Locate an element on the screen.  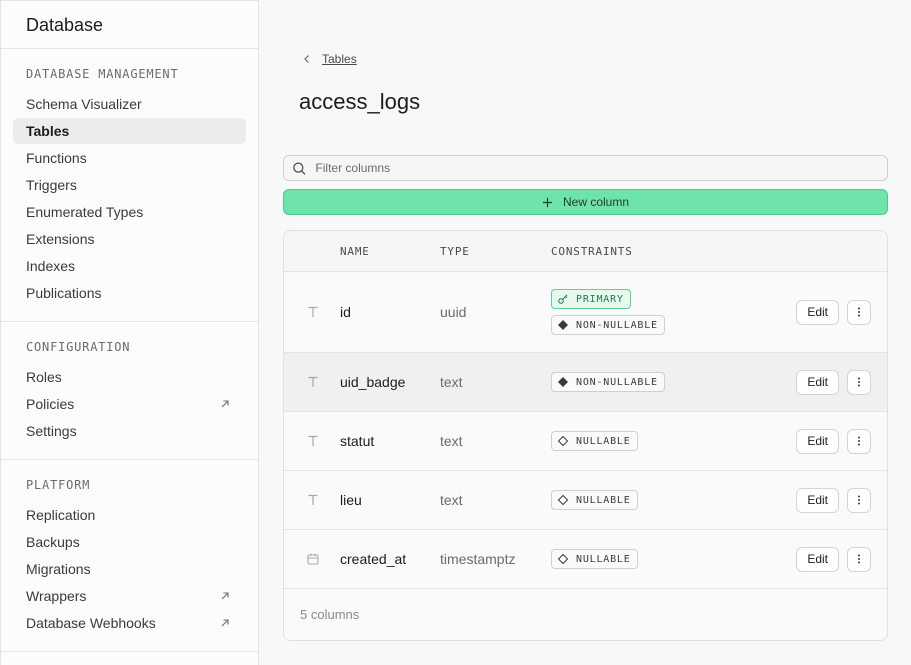
table-row: statut text NULLABLE Edit is located at coordinates (585, 441).